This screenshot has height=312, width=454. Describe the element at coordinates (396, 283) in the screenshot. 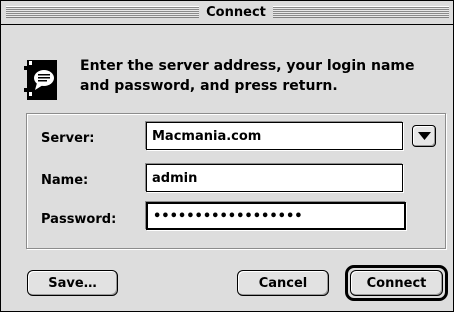

I see `connect-button: Connect` at that location.